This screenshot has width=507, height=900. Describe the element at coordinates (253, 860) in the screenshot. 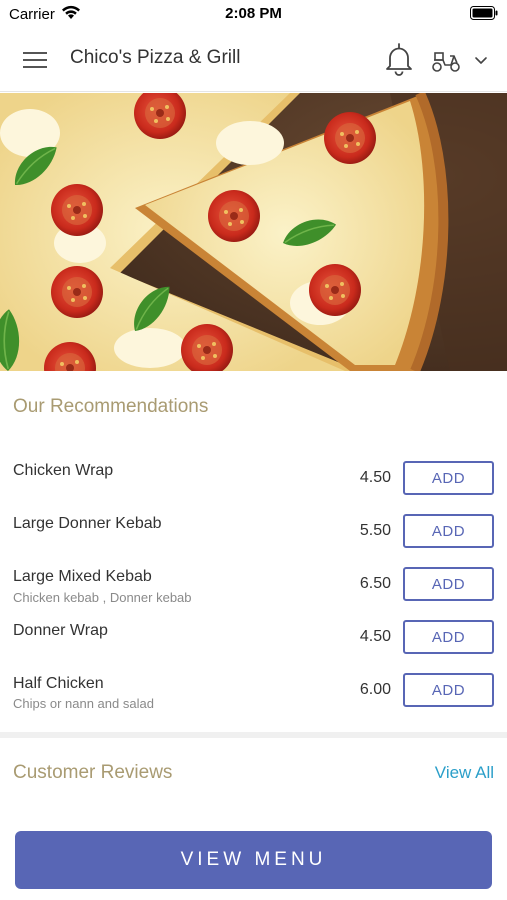

I see `view-menu-button: VIEW MENU` at that location.